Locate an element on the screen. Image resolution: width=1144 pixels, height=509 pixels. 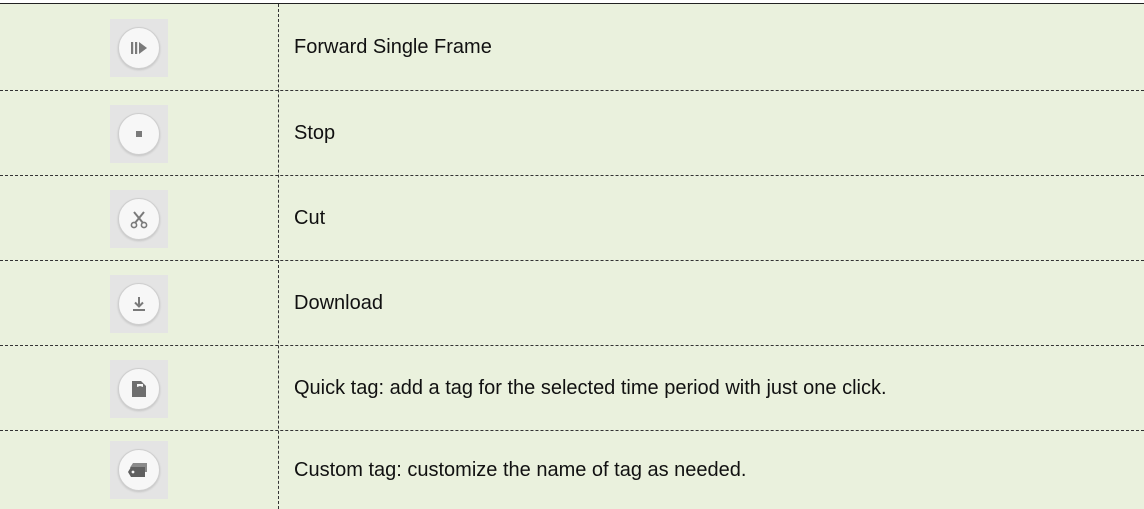
row-description: Cut is located at coordinates (310, 218).